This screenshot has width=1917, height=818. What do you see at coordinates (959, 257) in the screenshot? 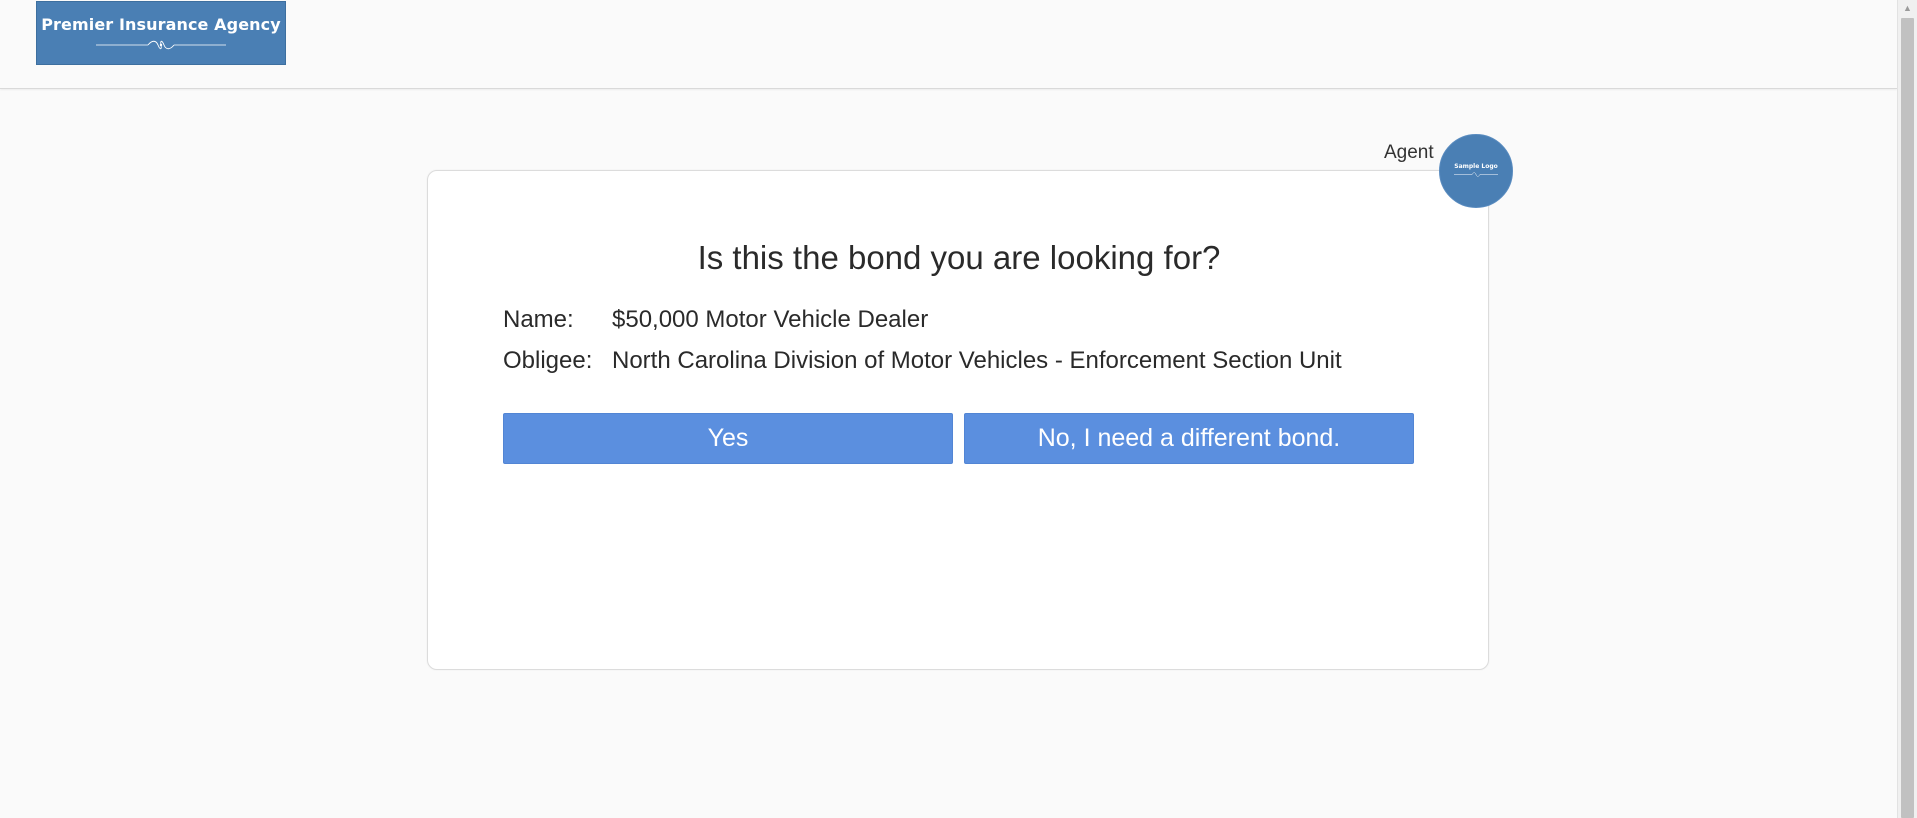
I see `card-title: Is this the bond you are looking for?` at bounding box center [959, 257].